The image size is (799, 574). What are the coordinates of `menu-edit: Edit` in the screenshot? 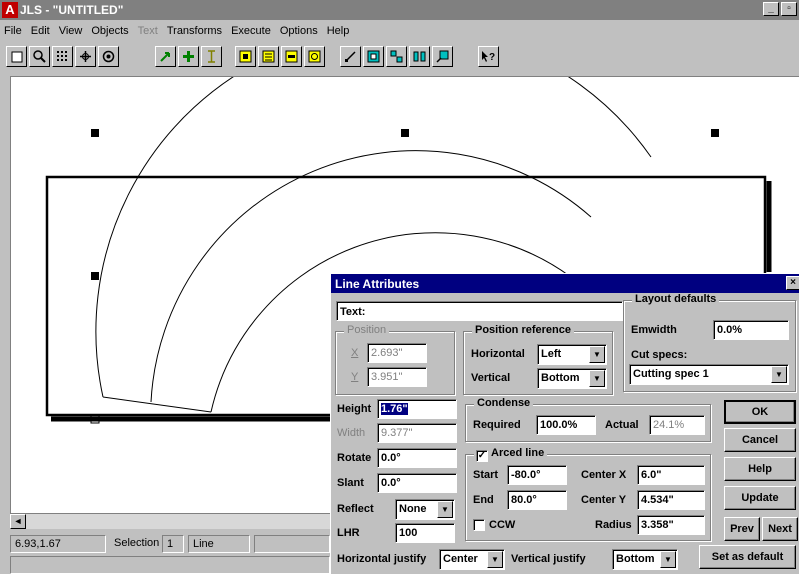 It's located at (40, 31).